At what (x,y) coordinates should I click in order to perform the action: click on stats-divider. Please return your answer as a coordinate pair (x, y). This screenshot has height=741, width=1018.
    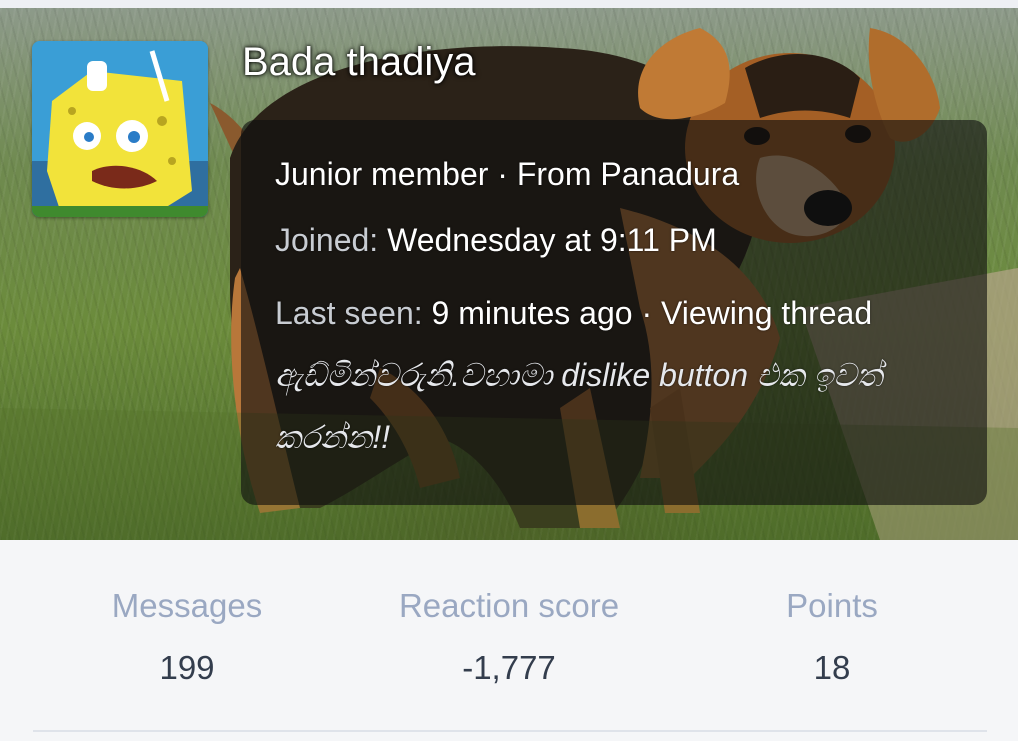
    Looking at the image, I should click on (510, 731).